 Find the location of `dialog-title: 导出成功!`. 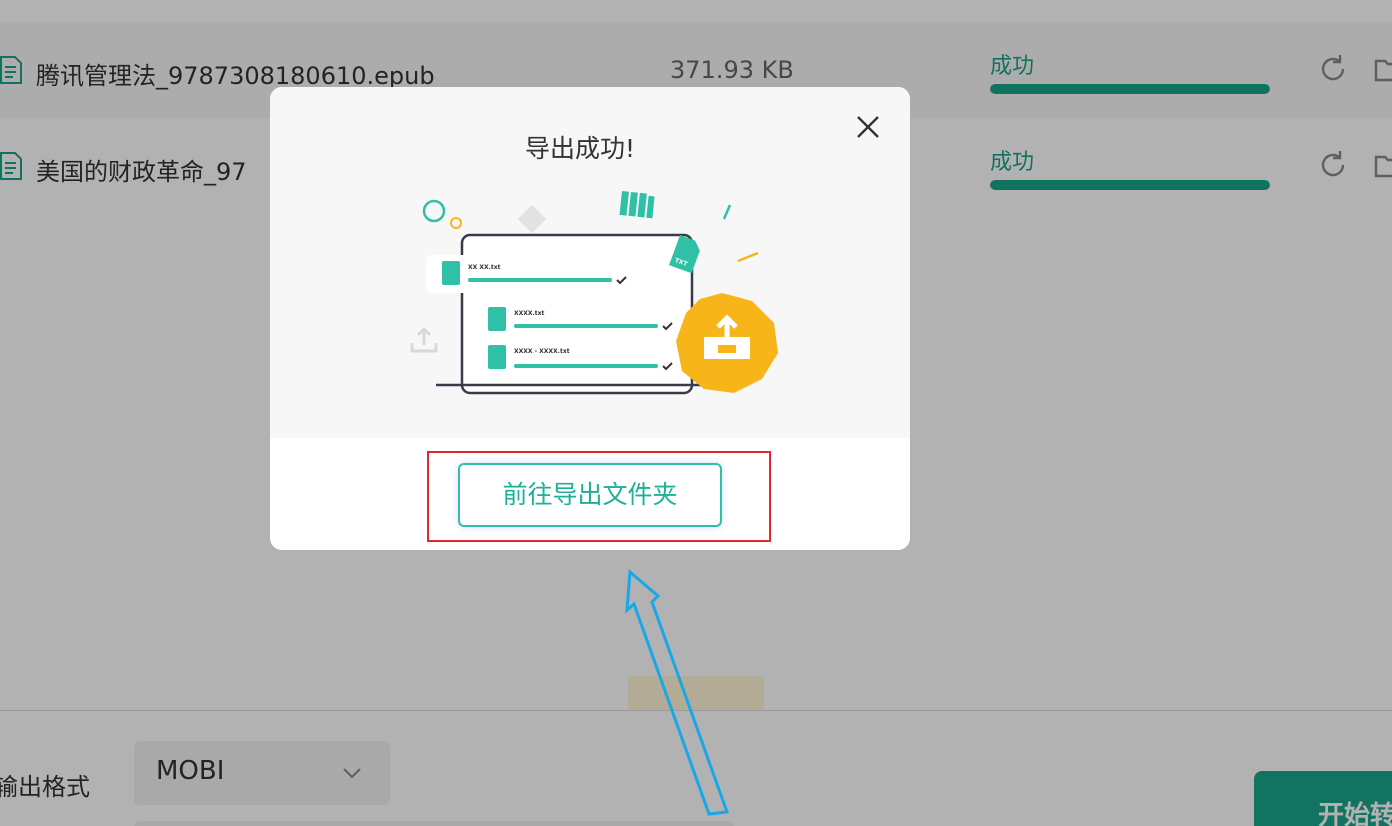

dialog-title: 导出成功! is located at coordinates (580, 148).